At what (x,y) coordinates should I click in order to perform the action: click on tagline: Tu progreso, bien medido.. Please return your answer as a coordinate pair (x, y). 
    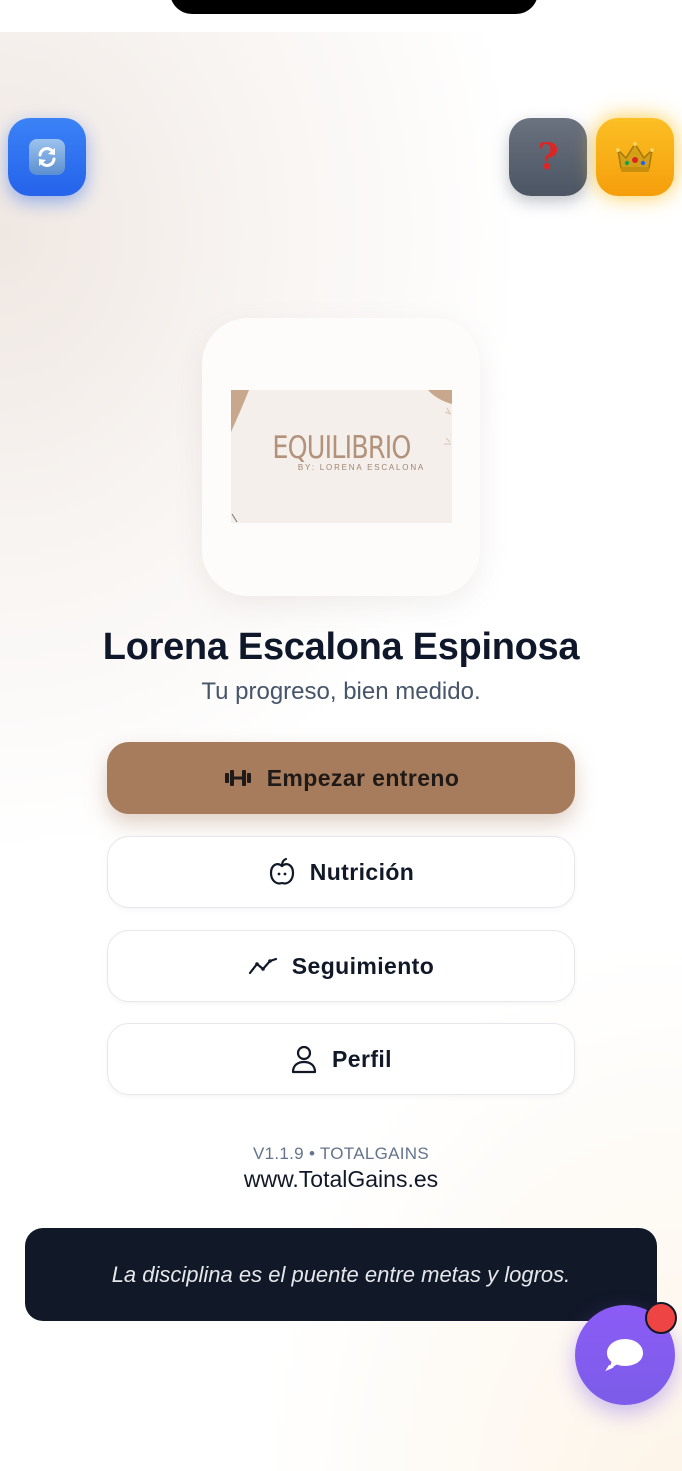
    Looking at the image, I should click on (341, 691).